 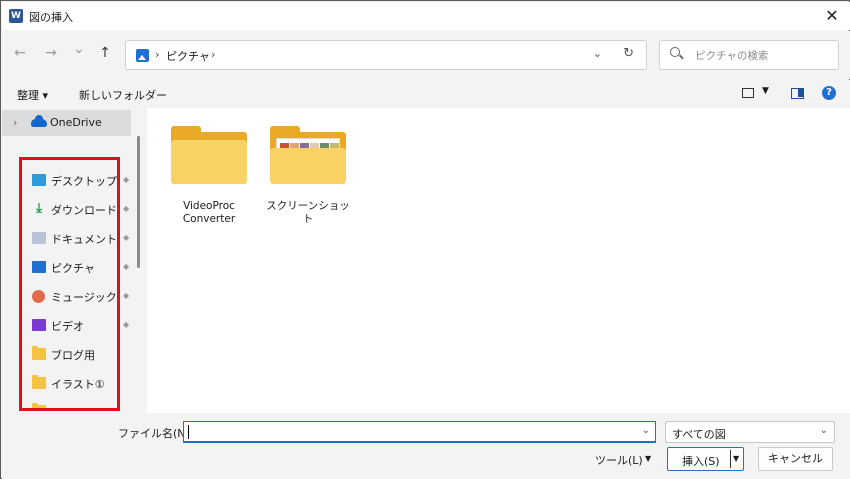 I want to click on music-icon, so click(x=38, y=296).